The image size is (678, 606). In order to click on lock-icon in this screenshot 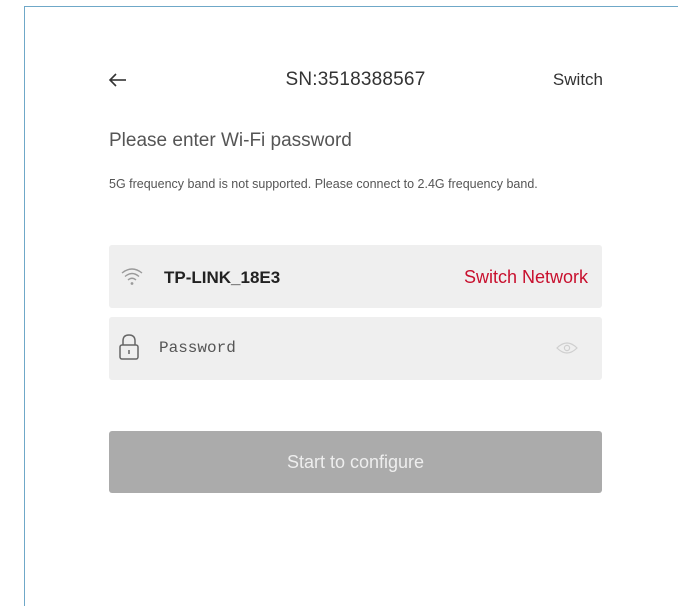, I will do `click(129, 347)`.